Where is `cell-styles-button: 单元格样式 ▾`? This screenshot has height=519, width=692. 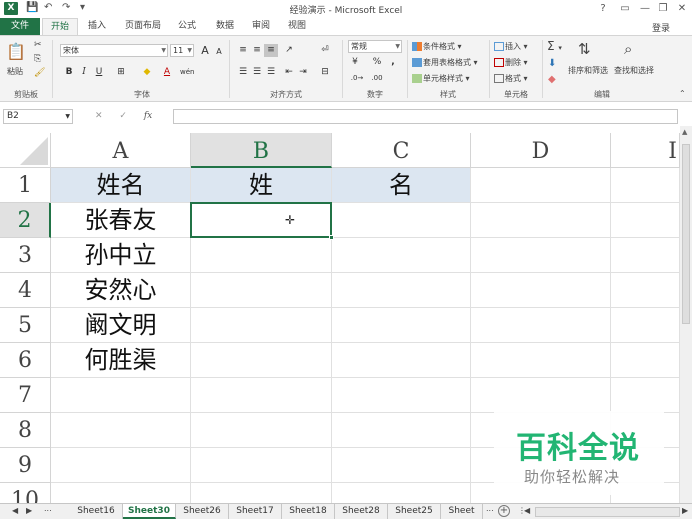 cell-styles-button: 单元格样式 ▾ is located at coordinates (441, 78).